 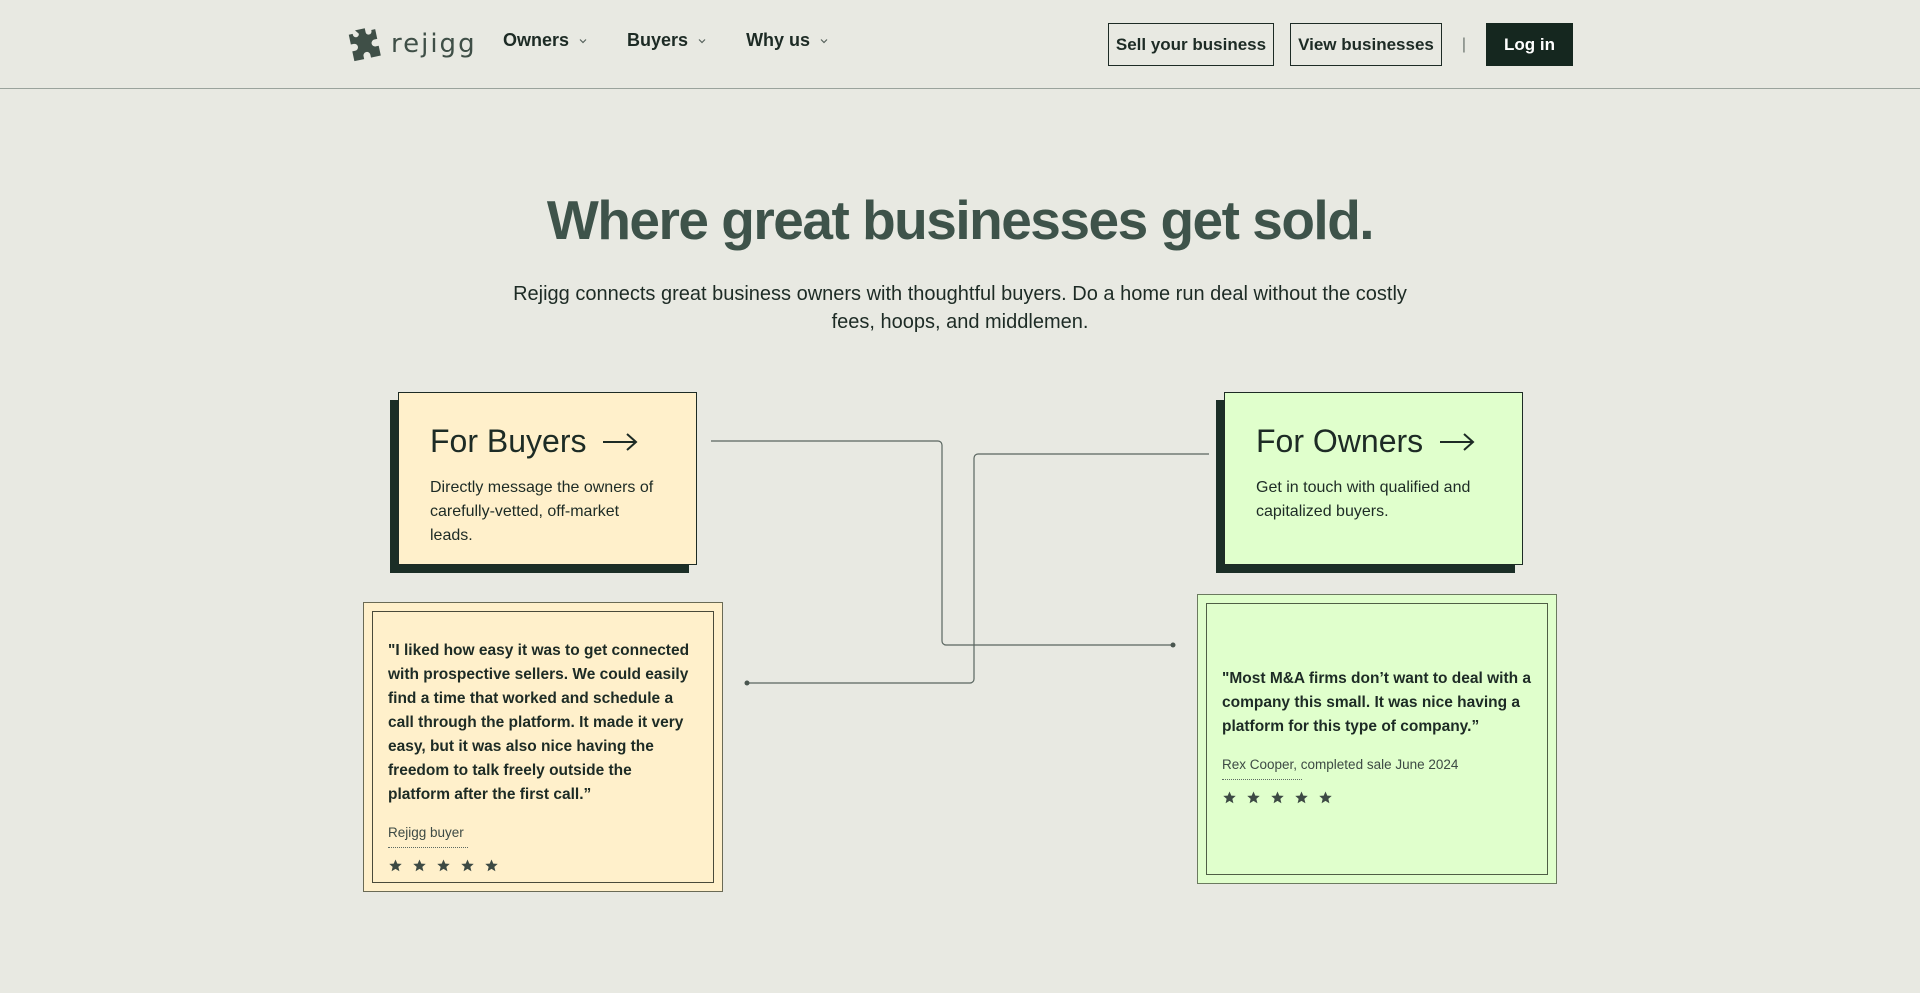 What do you see at coordinates (1340, 764) in the screenshot?
I see `owner-testimonial-author: Rex Cooper, completed sale June 2024` at bounding box center [1340, 764].